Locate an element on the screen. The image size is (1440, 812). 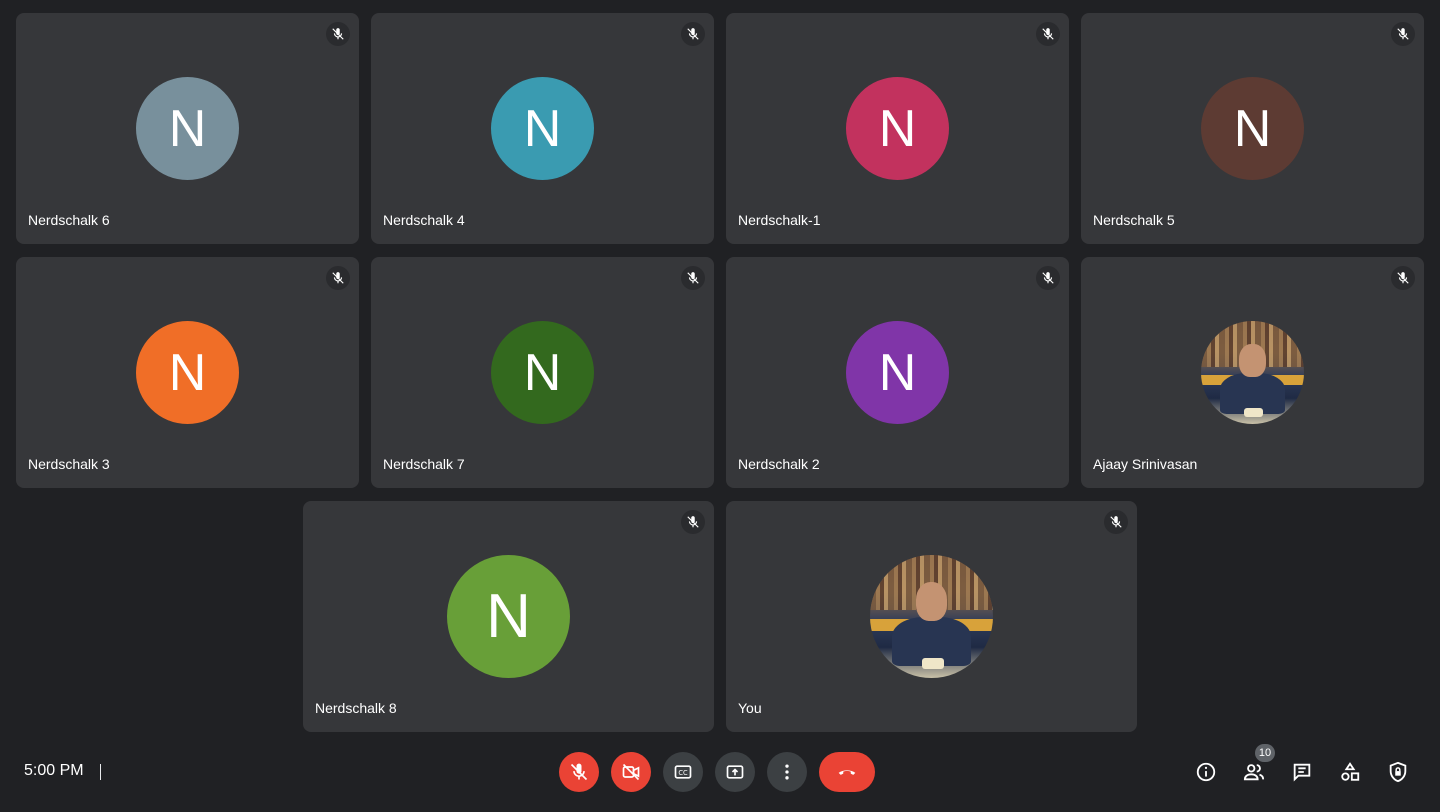
meeting-time: 5:00 PM is located at coordinates (54, 770).